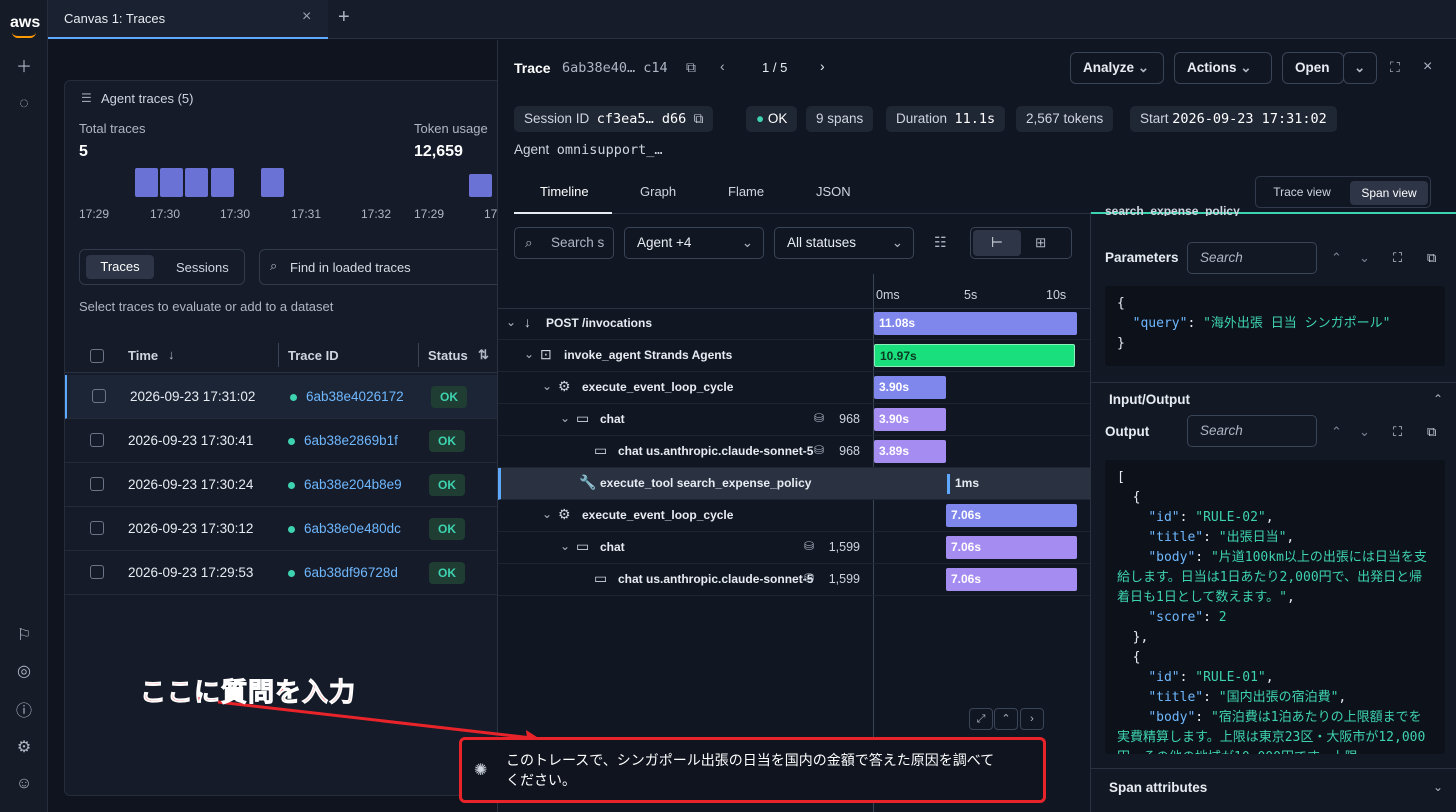 This screenshot has width=1456, height=812. I want to click on annotation-label: ここに質問を入力, so click(248, 692).